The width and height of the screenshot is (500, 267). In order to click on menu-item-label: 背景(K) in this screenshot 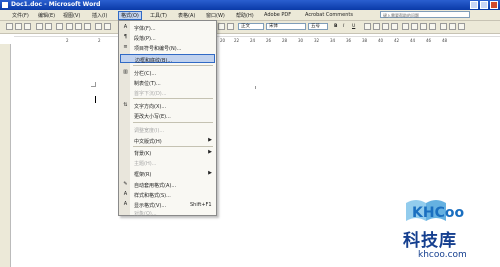, I will do `click(143, 154)`.